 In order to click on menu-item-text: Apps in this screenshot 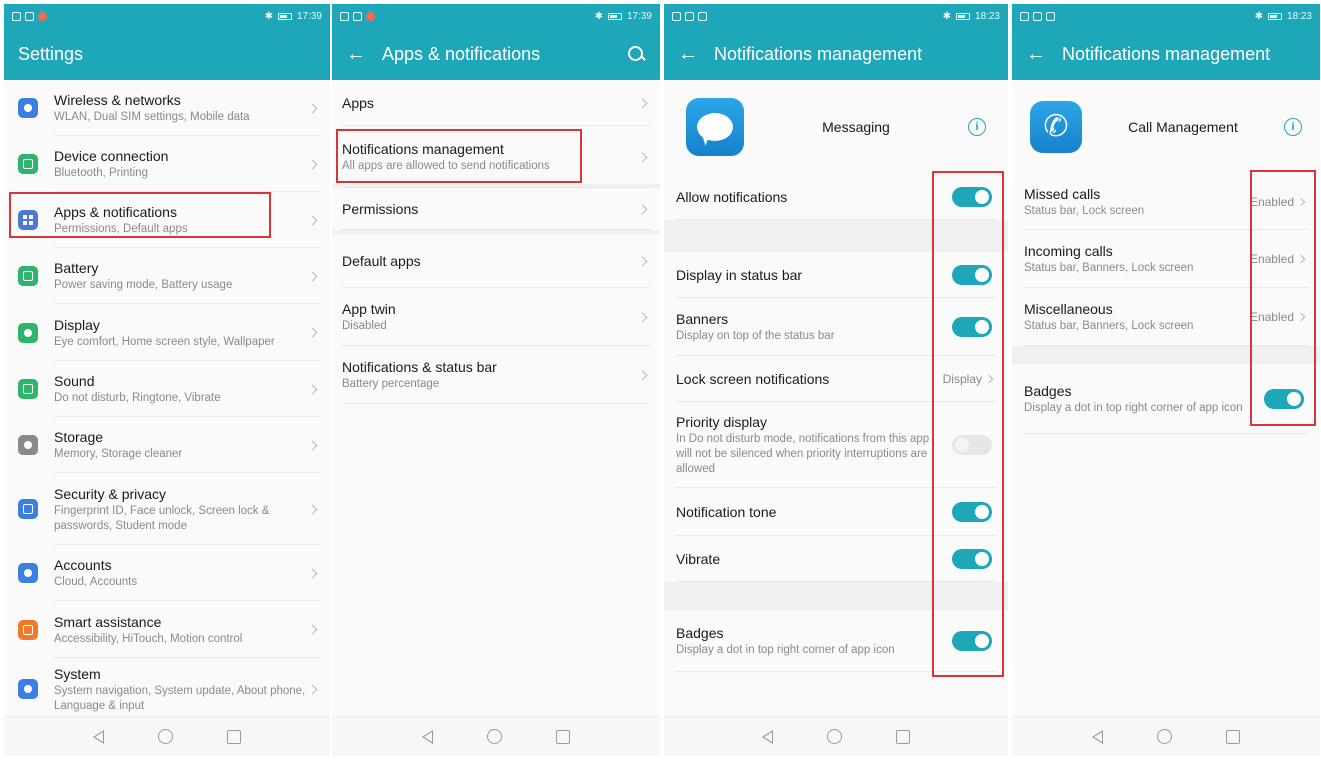, I will do `click(490, 103)`.